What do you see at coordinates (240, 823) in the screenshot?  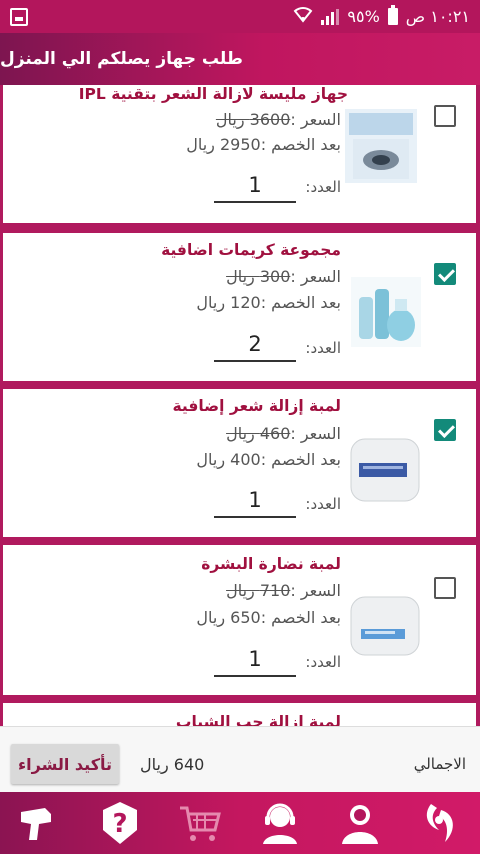 I see `bottom-nav: ?` at bounding box center [240, 823].